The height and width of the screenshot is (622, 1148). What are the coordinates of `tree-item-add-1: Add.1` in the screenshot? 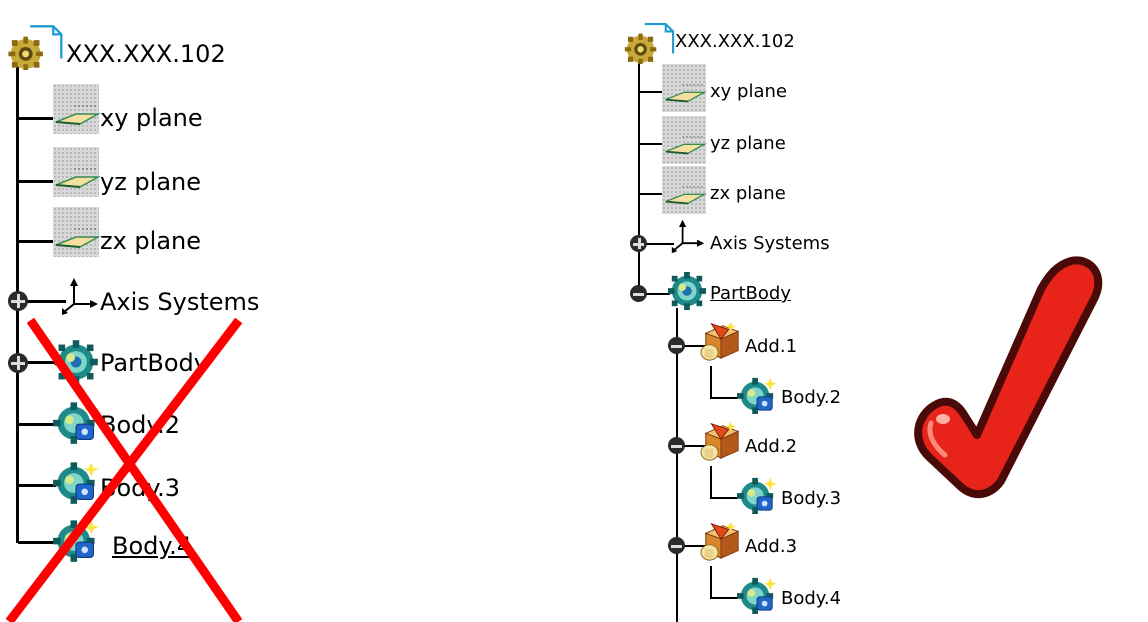 It's located at (771, 347).